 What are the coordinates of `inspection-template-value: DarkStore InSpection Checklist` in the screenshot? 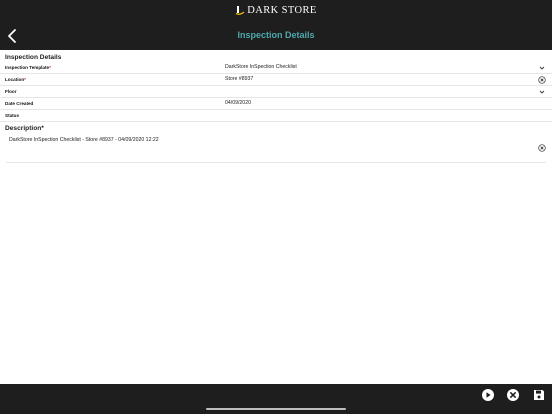 It's located at (261, 67).